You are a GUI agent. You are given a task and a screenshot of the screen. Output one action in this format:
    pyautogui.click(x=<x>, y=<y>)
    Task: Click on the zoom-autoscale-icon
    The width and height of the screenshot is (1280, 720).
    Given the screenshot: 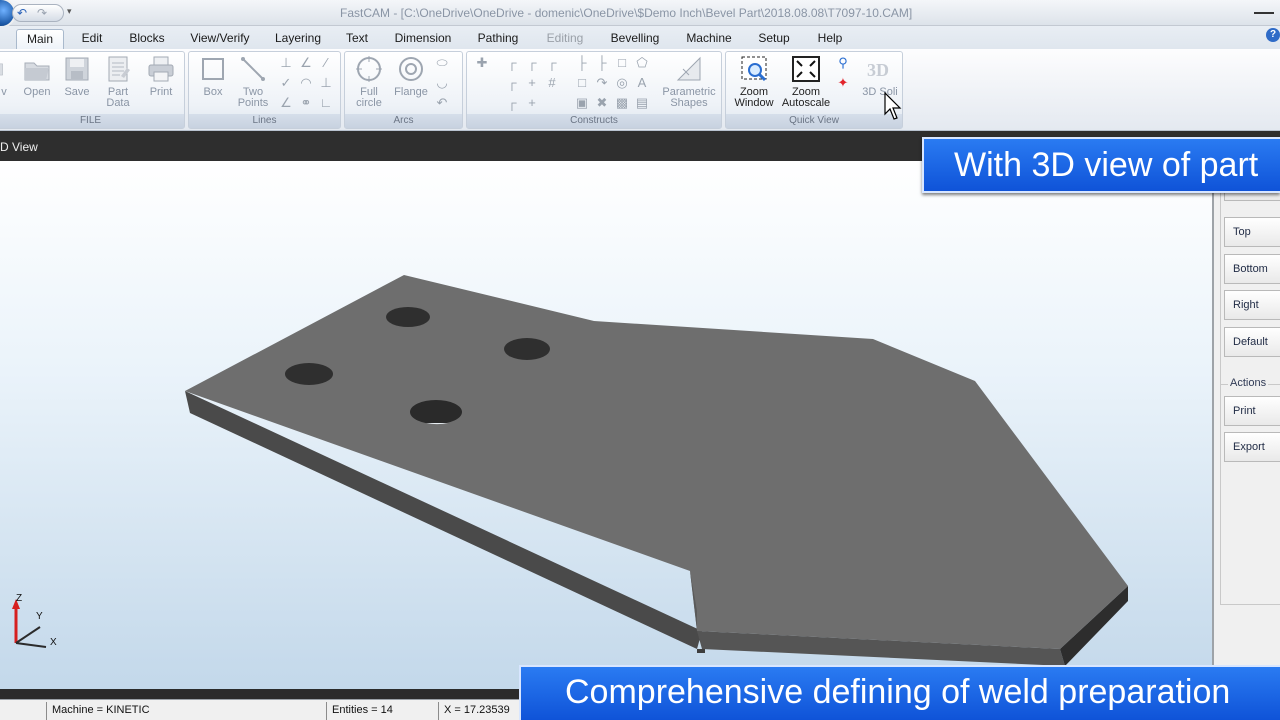 What is the action you would take?
    pyautogui.click(x=806, y=69)
    